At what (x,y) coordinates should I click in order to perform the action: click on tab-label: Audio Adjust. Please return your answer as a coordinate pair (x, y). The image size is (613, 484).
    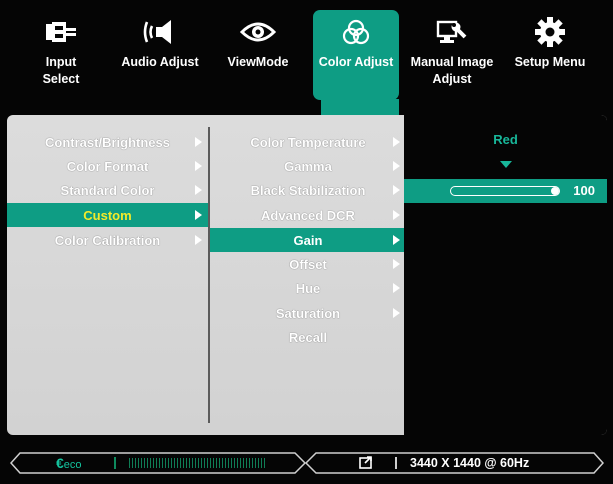
    Looking at the image, I should click on (160, 62).